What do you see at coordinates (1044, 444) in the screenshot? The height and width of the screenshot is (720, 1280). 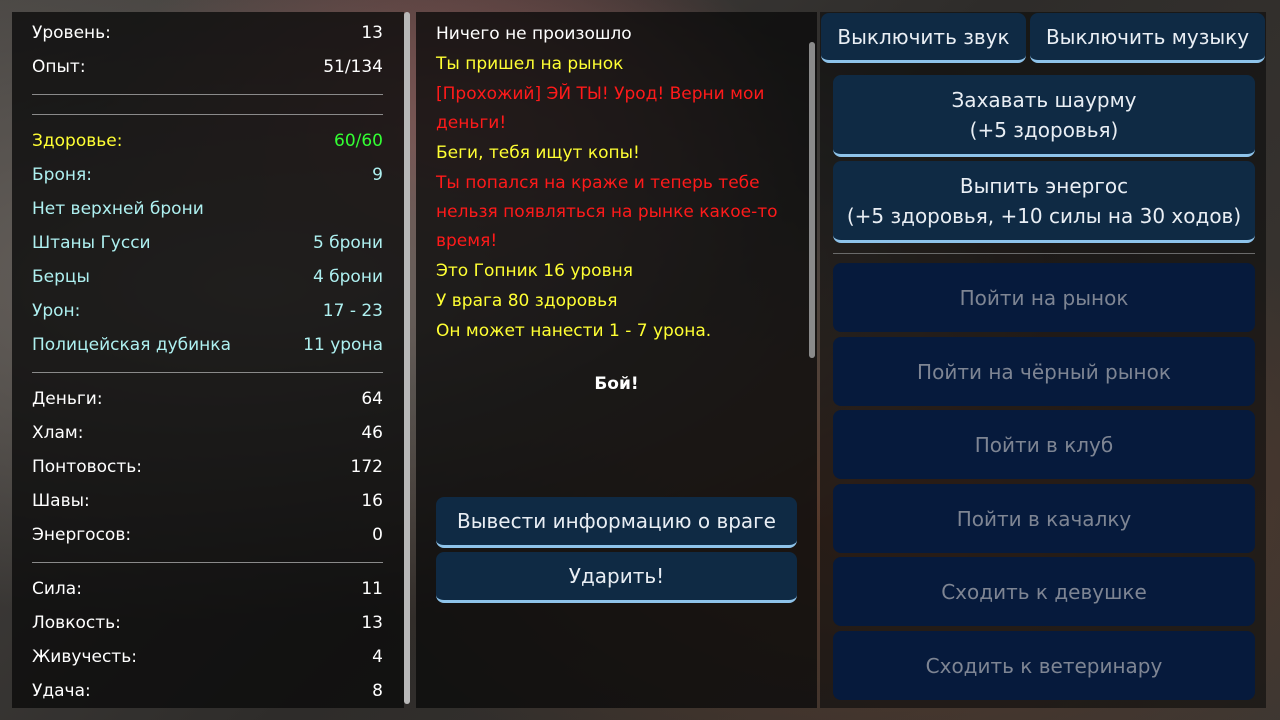 I see `go-club-button: Пойти в клуб` at bounding box center [1044, 444].